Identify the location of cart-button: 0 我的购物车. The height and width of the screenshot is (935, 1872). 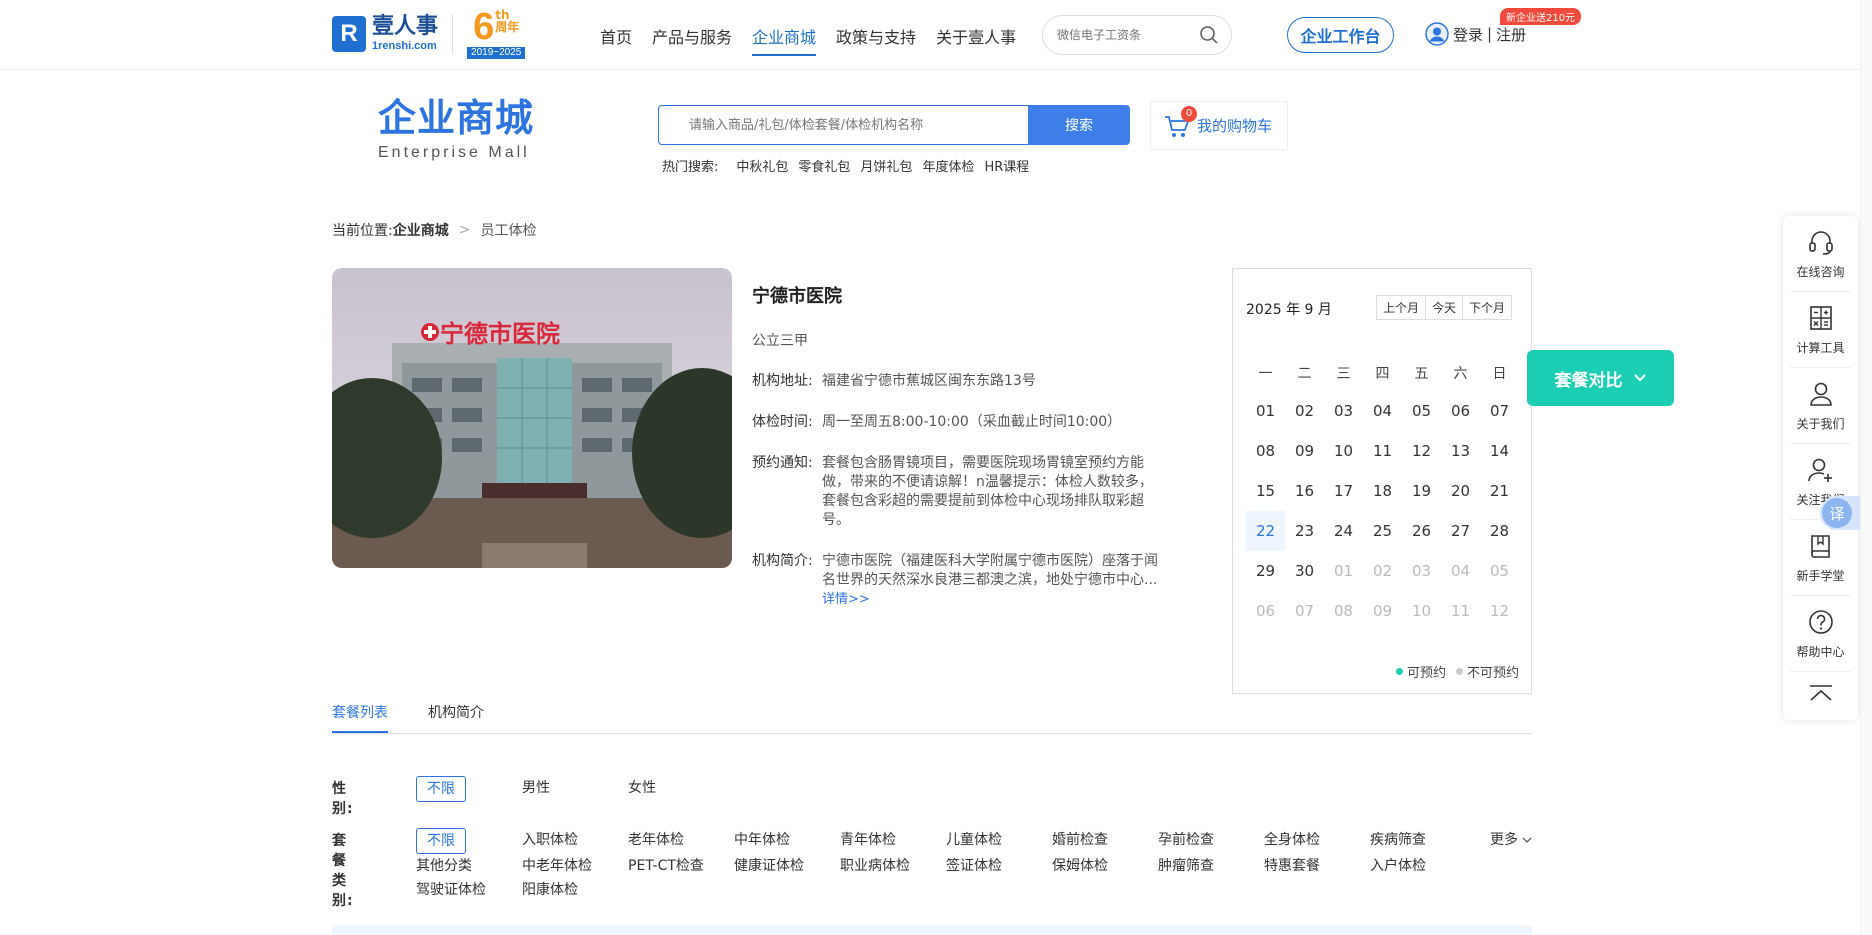
(1219, 125).